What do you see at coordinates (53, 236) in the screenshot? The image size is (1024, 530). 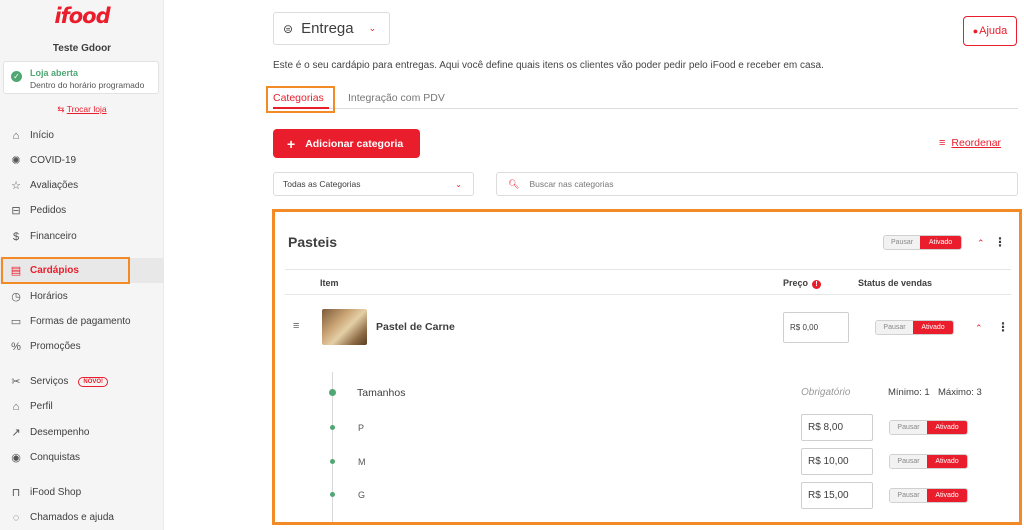 I see `sidebar-item-label: Financeiro` at bounding box center [53, 236].